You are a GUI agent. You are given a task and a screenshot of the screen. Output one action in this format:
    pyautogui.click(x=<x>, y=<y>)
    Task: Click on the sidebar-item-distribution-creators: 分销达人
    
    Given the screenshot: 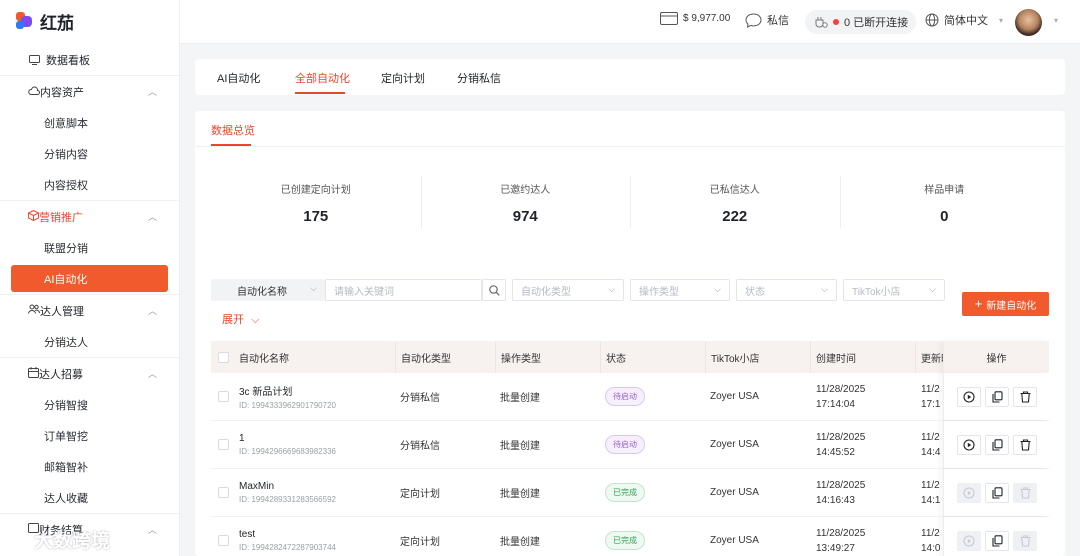 What is the action you would take?
    pyautogui.click(x=89, y=341)
    